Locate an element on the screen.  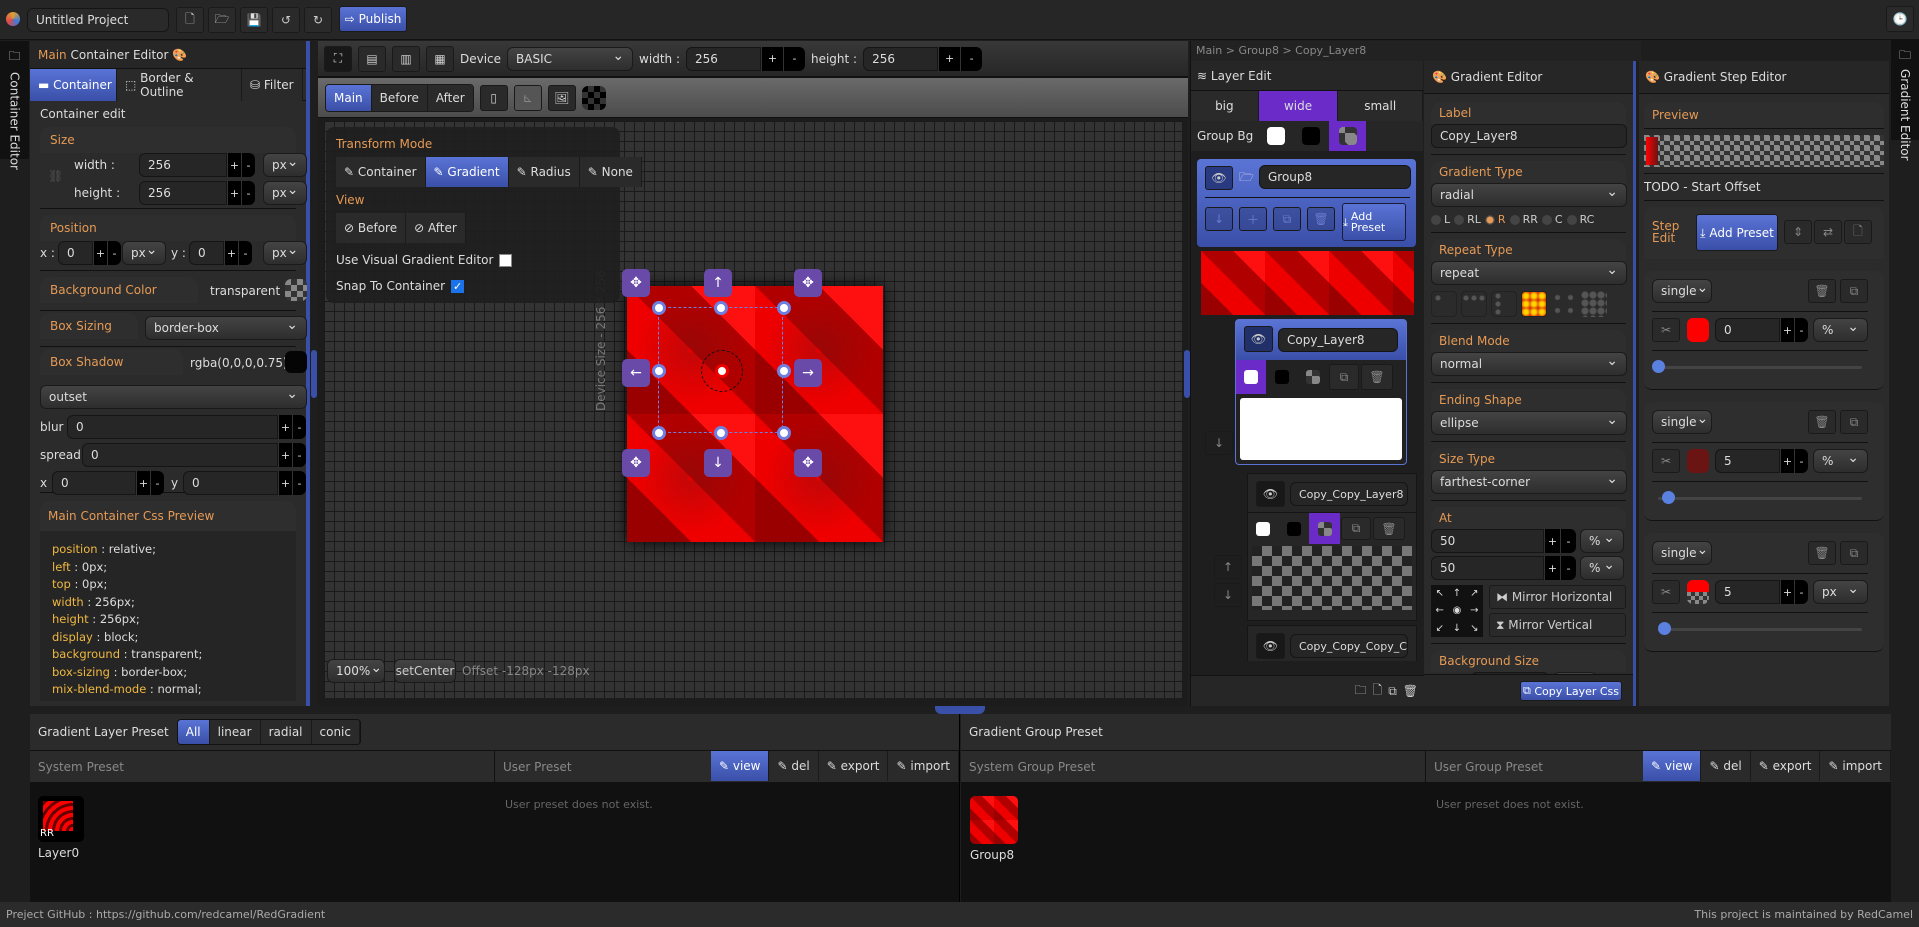
gradient-handle-tc is located at coordinates (721, 308).